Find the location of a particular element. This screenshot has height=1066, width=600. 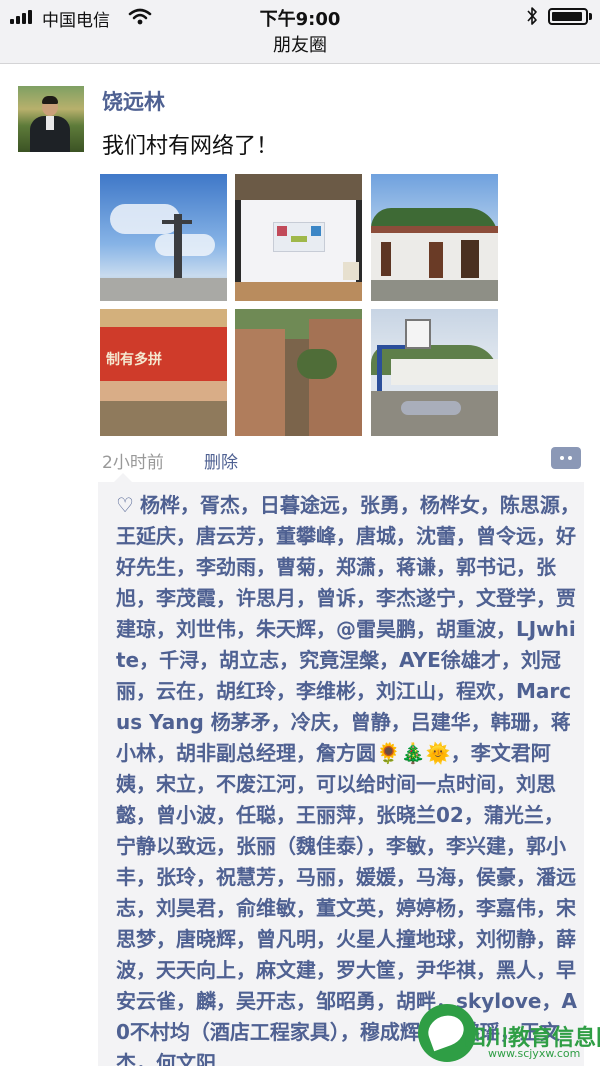

status-time: 下午9:00 is located at coordinates (300, 19).